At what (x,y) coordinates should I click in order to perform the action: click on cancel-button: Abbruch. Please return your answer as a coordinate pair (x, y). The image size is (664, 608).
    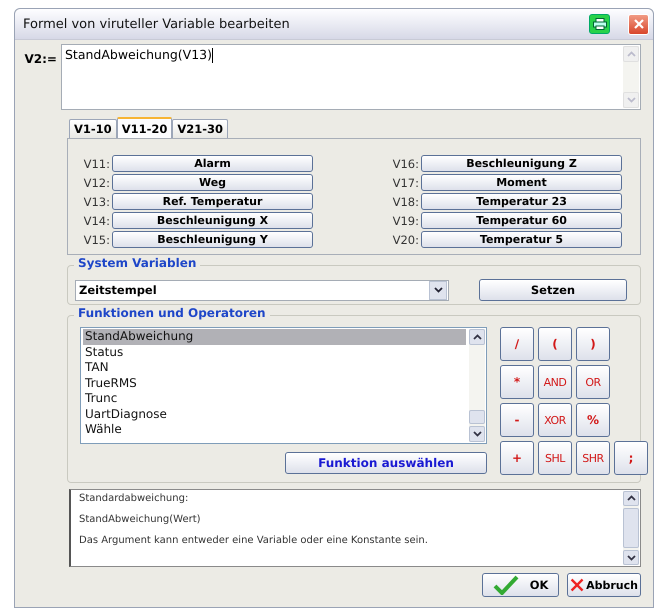
    Looking at the image, I should click on (604, 585).